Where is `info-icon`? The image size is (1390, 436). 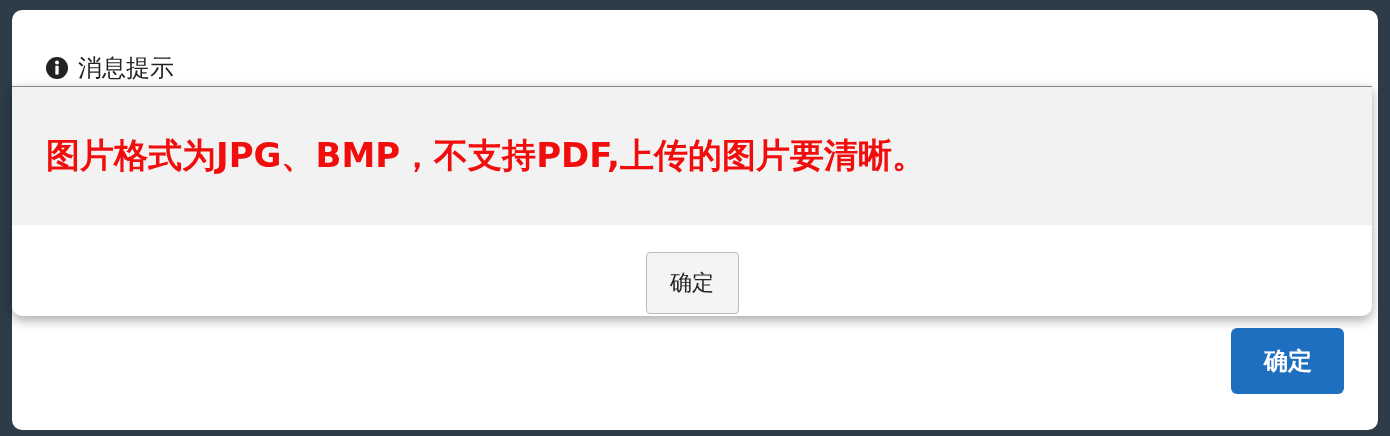 info-icon is located at coordinates (57, 68).